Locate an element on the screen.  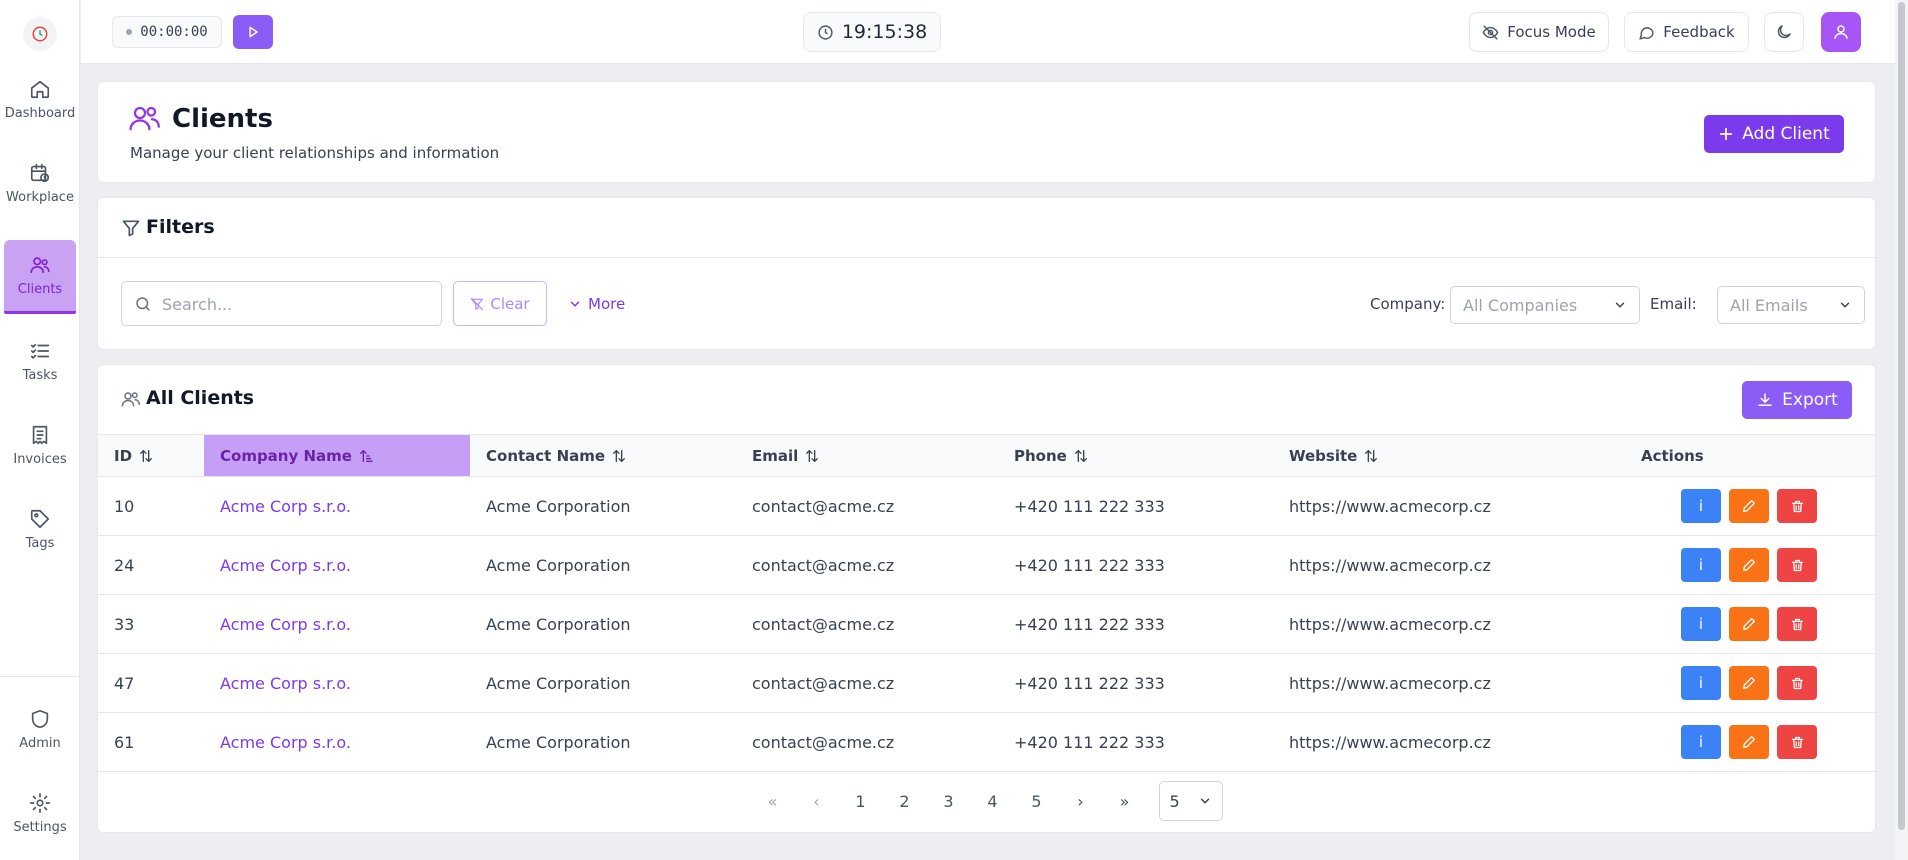
sidebar-item-admin: Admin is located at coordinates (40, 729).